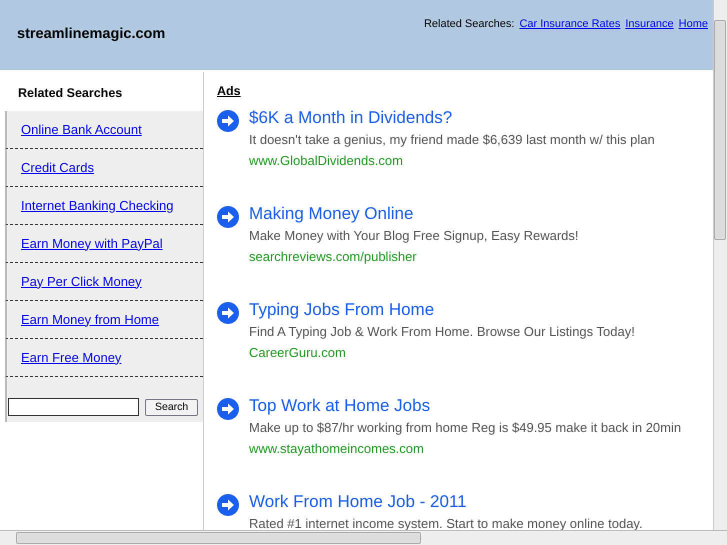 Image resolution: width=727 pixels, height=545 pixels. Describe the element at coordinates (569, 24) in the screenshot. I see `related-link: Car Insurance Rates` at that location.